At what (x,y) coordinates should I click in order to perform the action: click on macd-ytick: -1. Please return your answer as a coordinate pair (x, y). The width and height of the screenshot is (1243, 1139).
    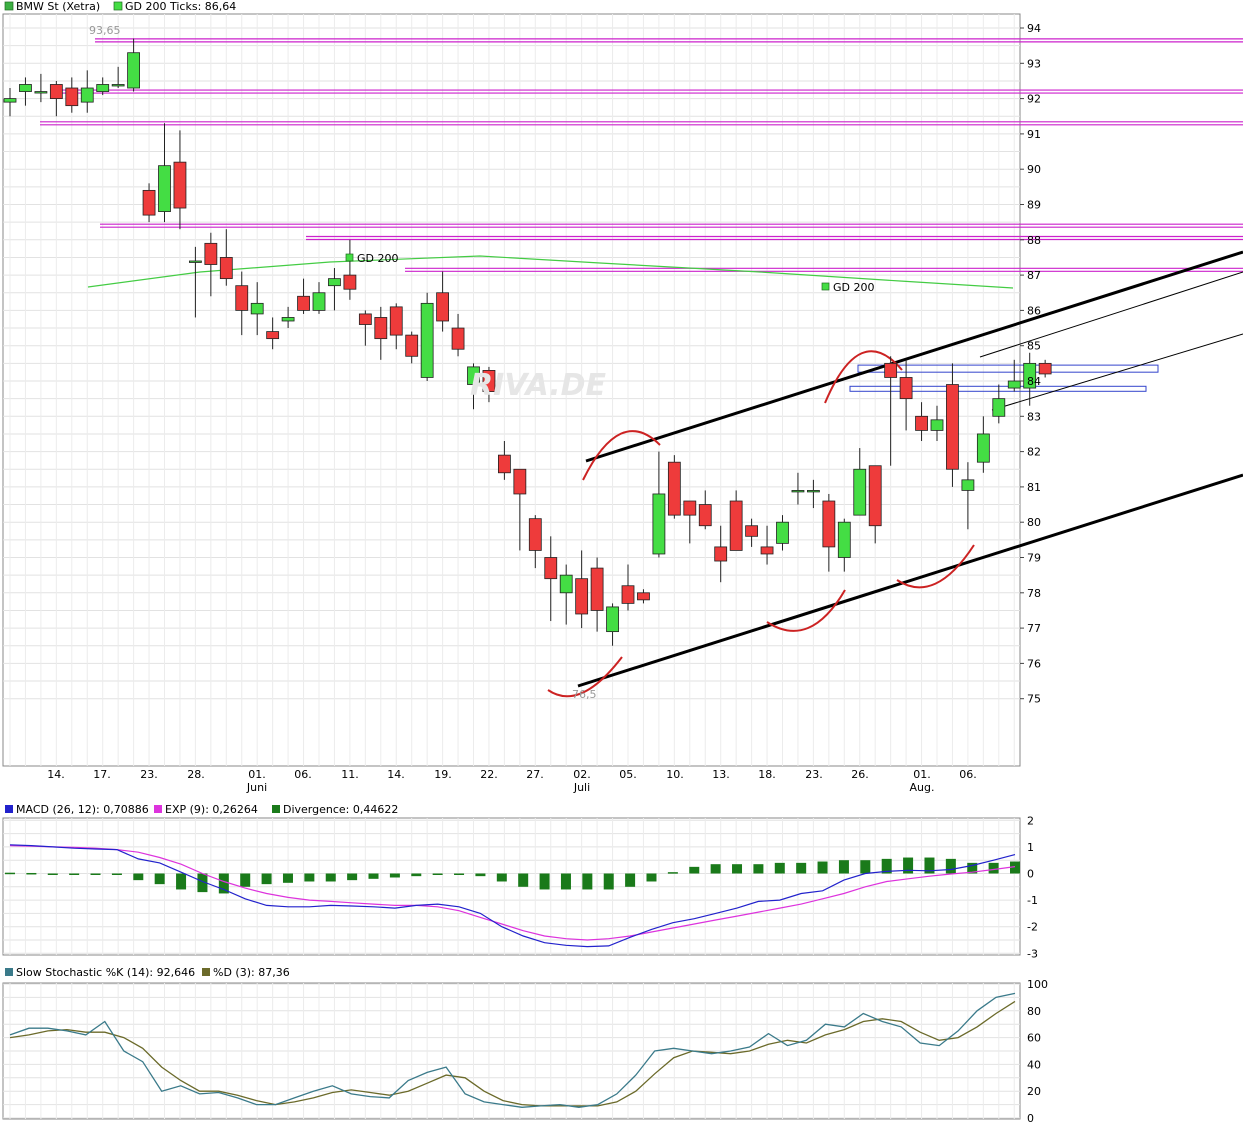
    Looking at the image, I should click on (1032, 900).